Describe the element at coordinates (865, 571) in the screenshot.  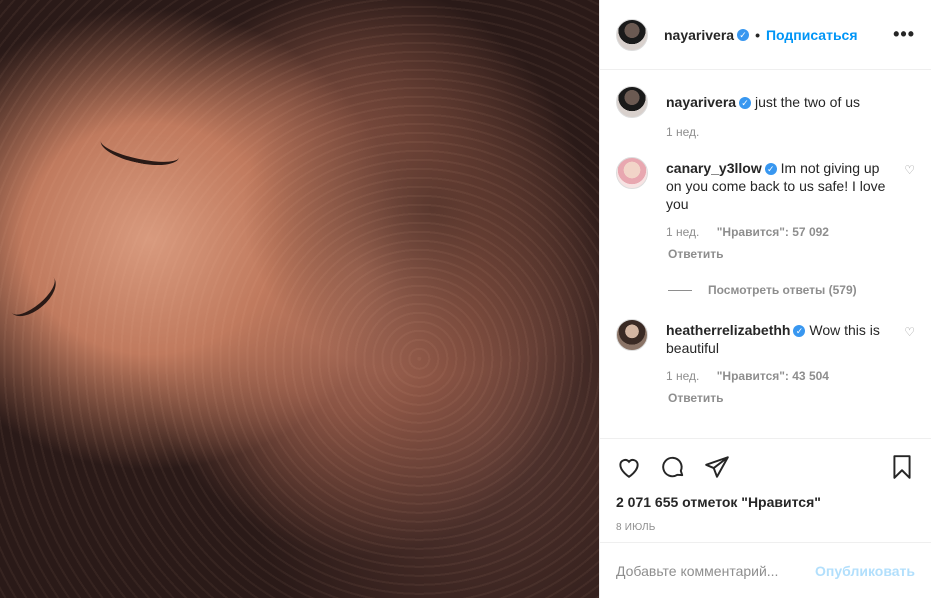
I see `publish-button: Опубликовать` at that location.